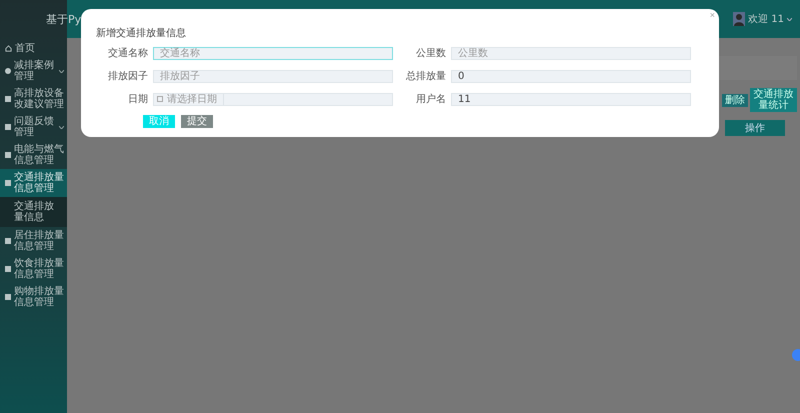  Describe the element at coordinates (33, 183) in the screenshot. I see `sidebar-item: 交通排放量信息管理` at that location.